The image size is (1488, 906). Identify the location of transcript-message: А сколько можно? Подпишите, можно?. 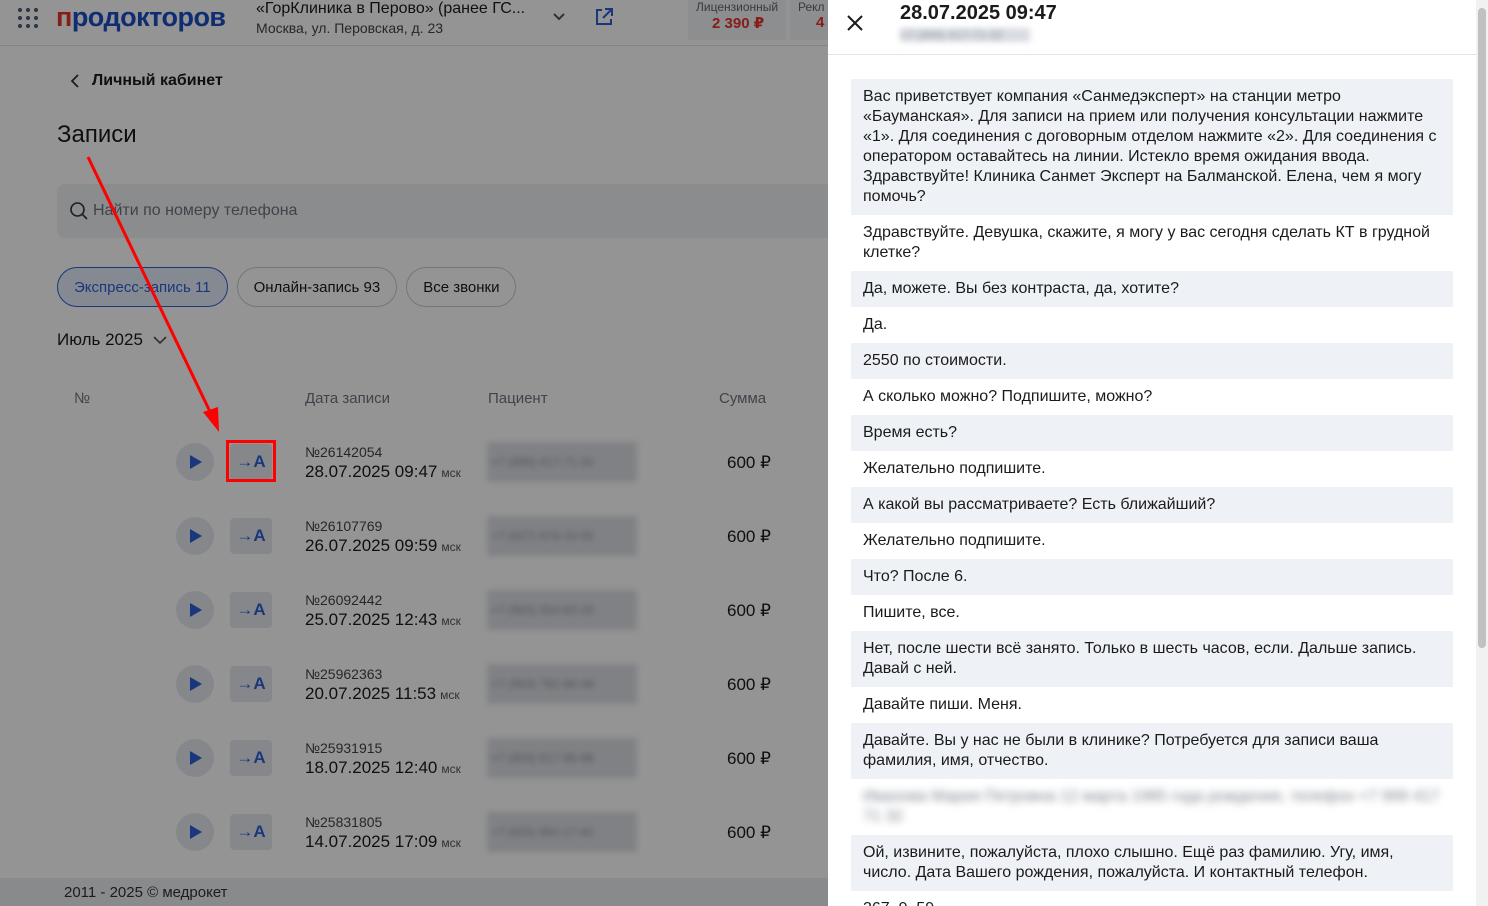
(1008, 396).